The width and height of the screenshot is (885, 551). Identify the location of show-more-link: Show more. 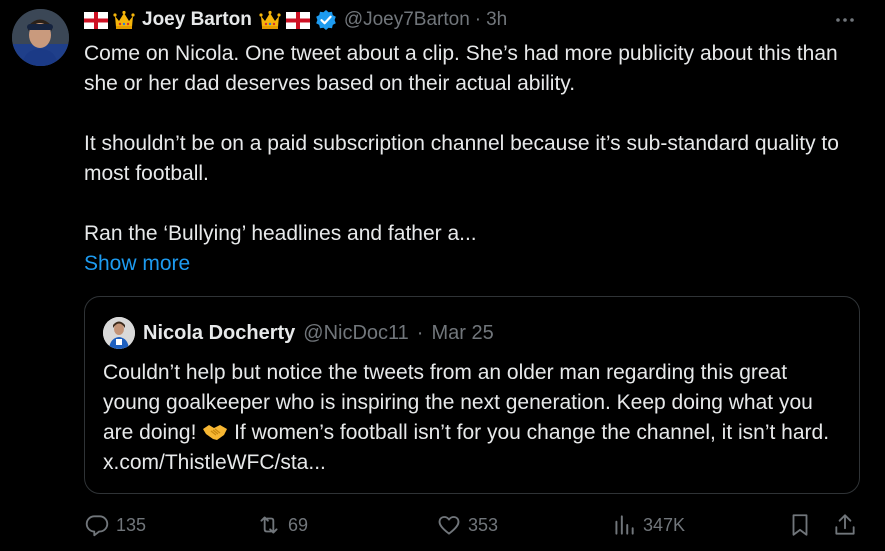
(137, 264).